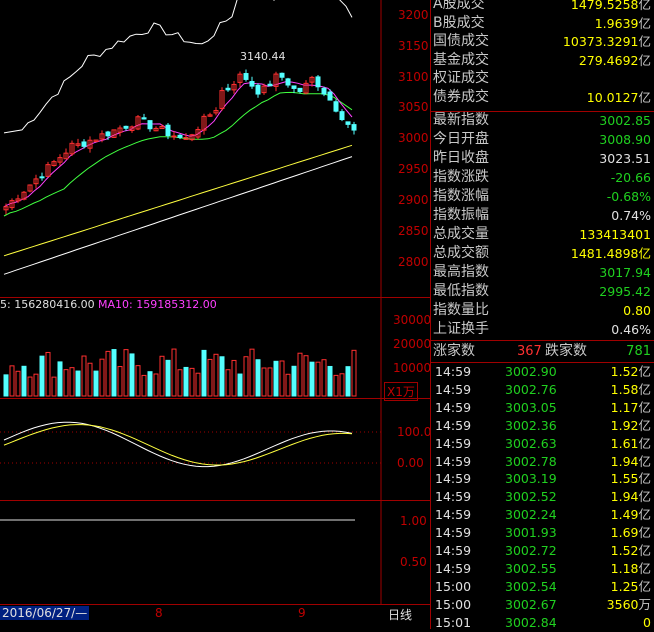  Describe the element at coordinates (159, 613) in the screenshot. I see `month-label-aug: 8` at that location.